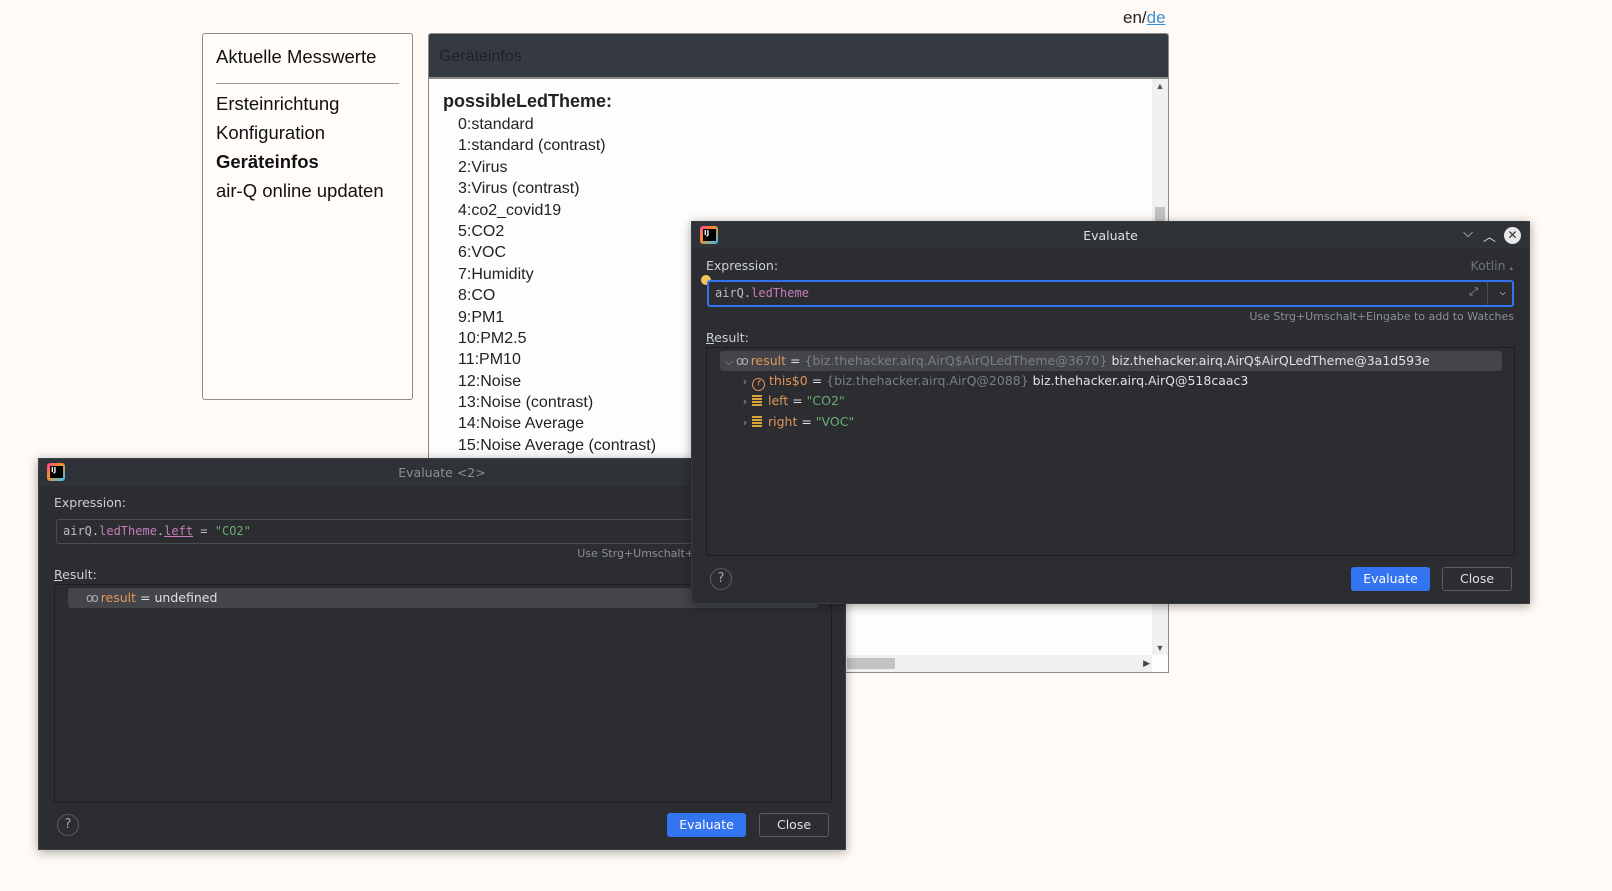  I want to click on led-theme-item: 4:co2_covid19, so click(510, 210).